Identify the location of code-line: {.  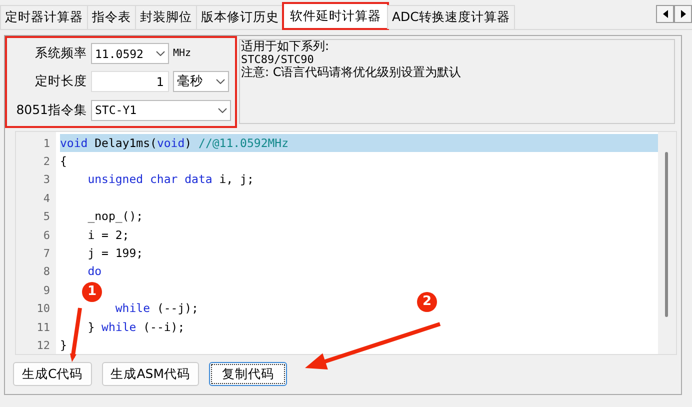
(63, 162).